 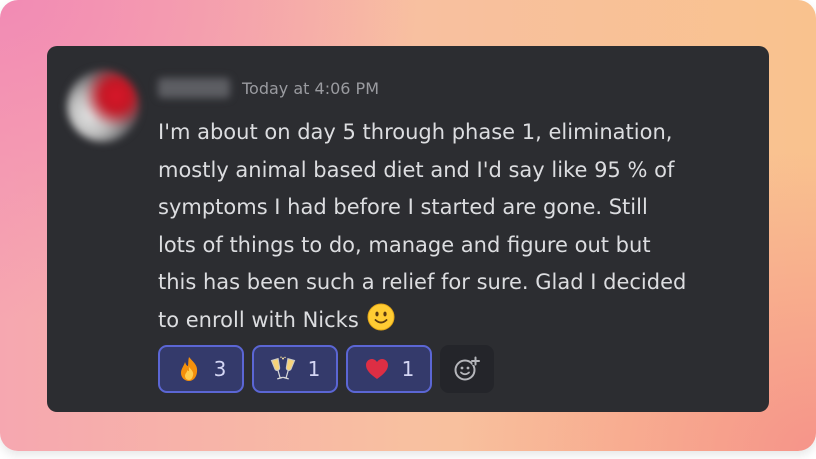 I want to click on add-reaction-button, so click(x=467, y=369).